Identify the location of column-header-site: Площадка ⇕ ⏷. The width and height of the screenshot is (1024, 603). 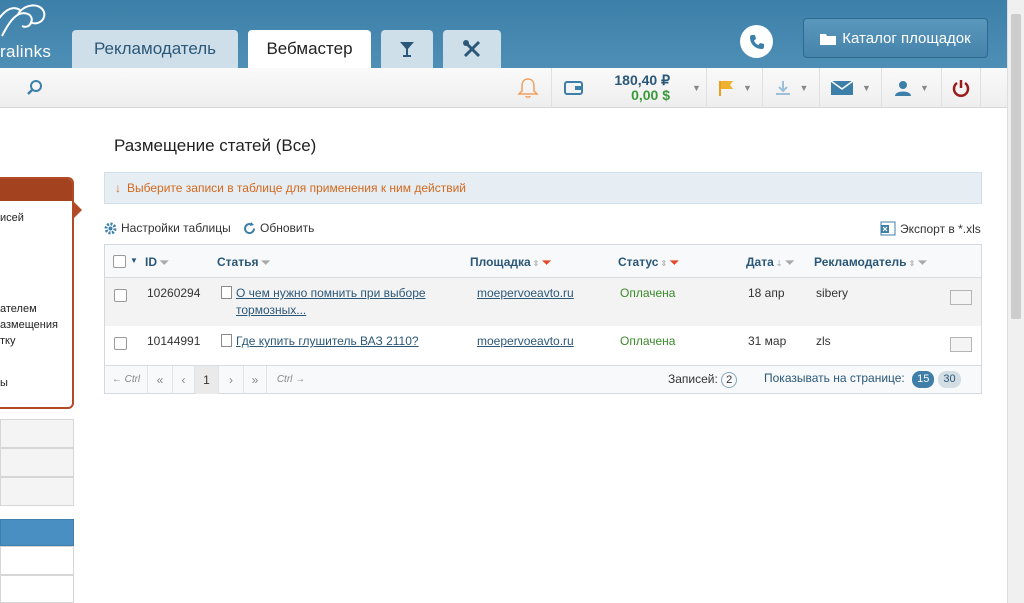
(510, 262).